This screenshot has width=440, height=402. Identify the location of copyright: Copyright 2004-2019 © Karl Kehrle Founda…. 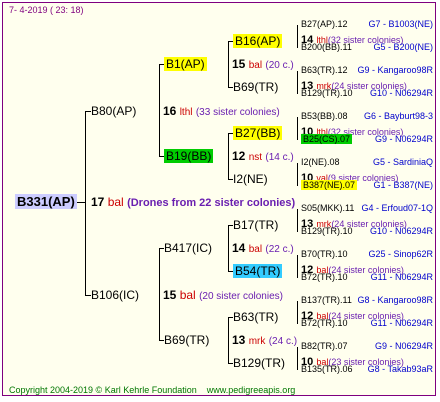
(152, 390).